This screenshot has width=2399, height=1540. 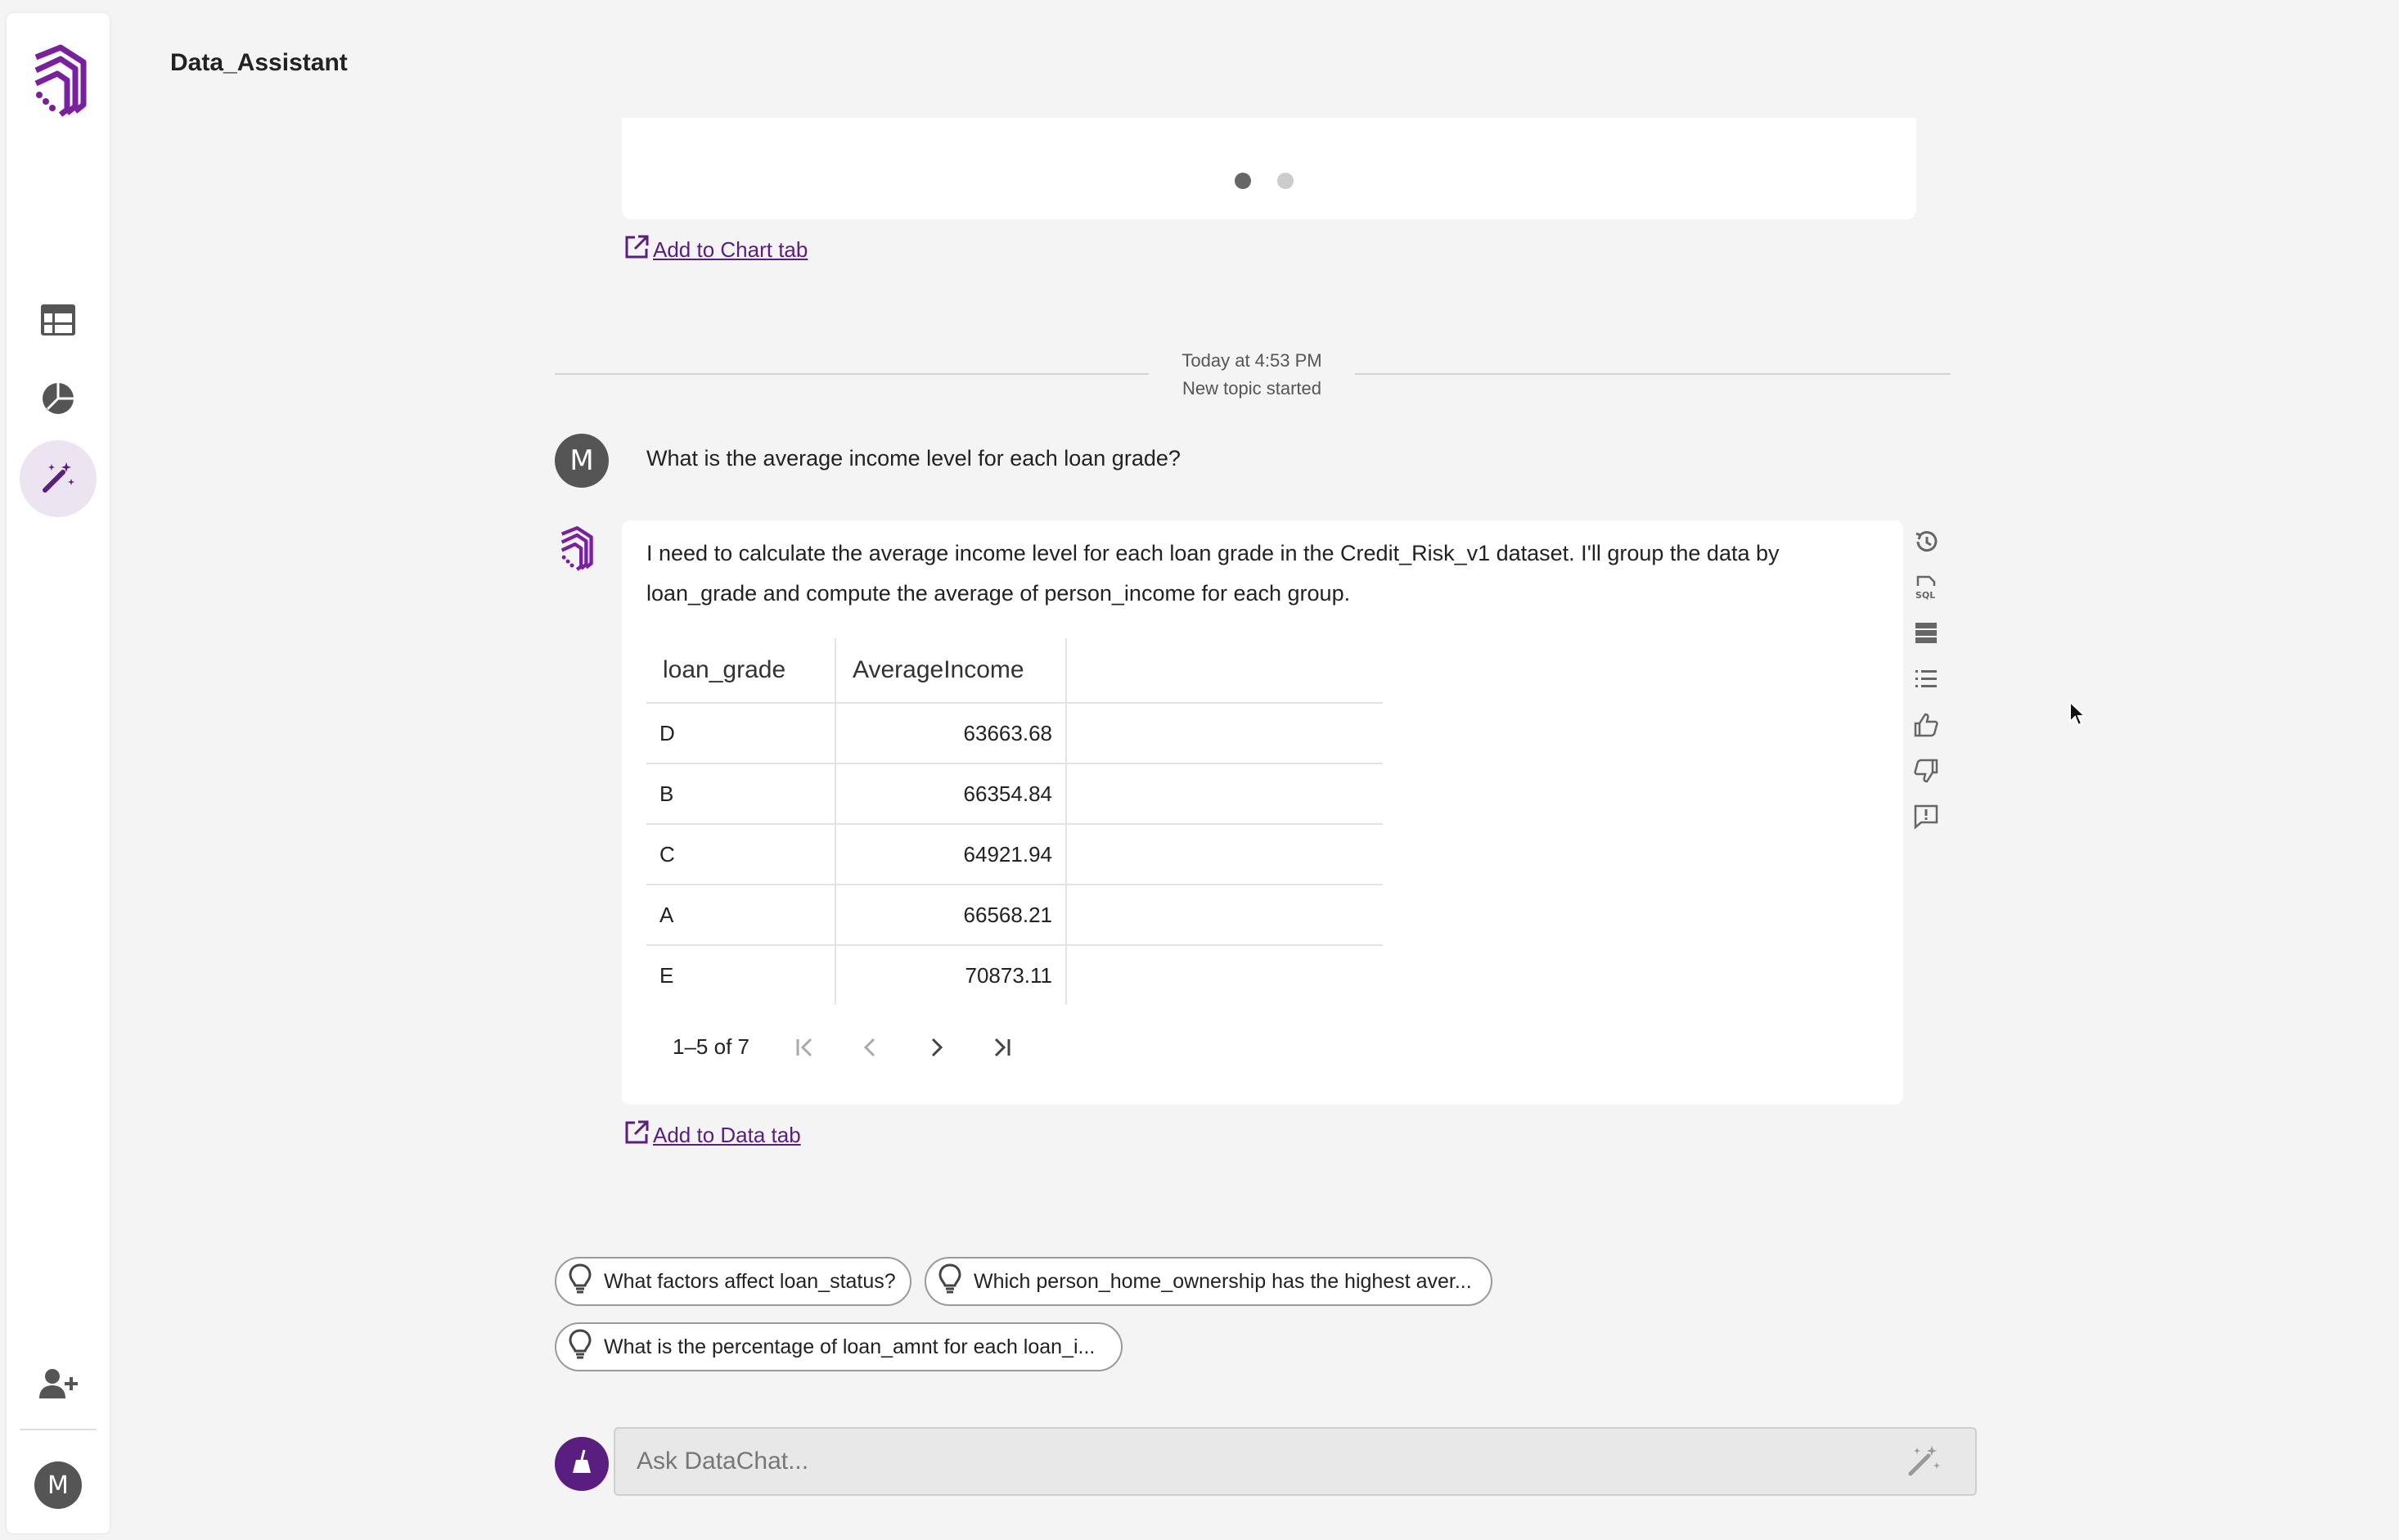 I want to click on last-page-button, so click(x=1001, y=1049).